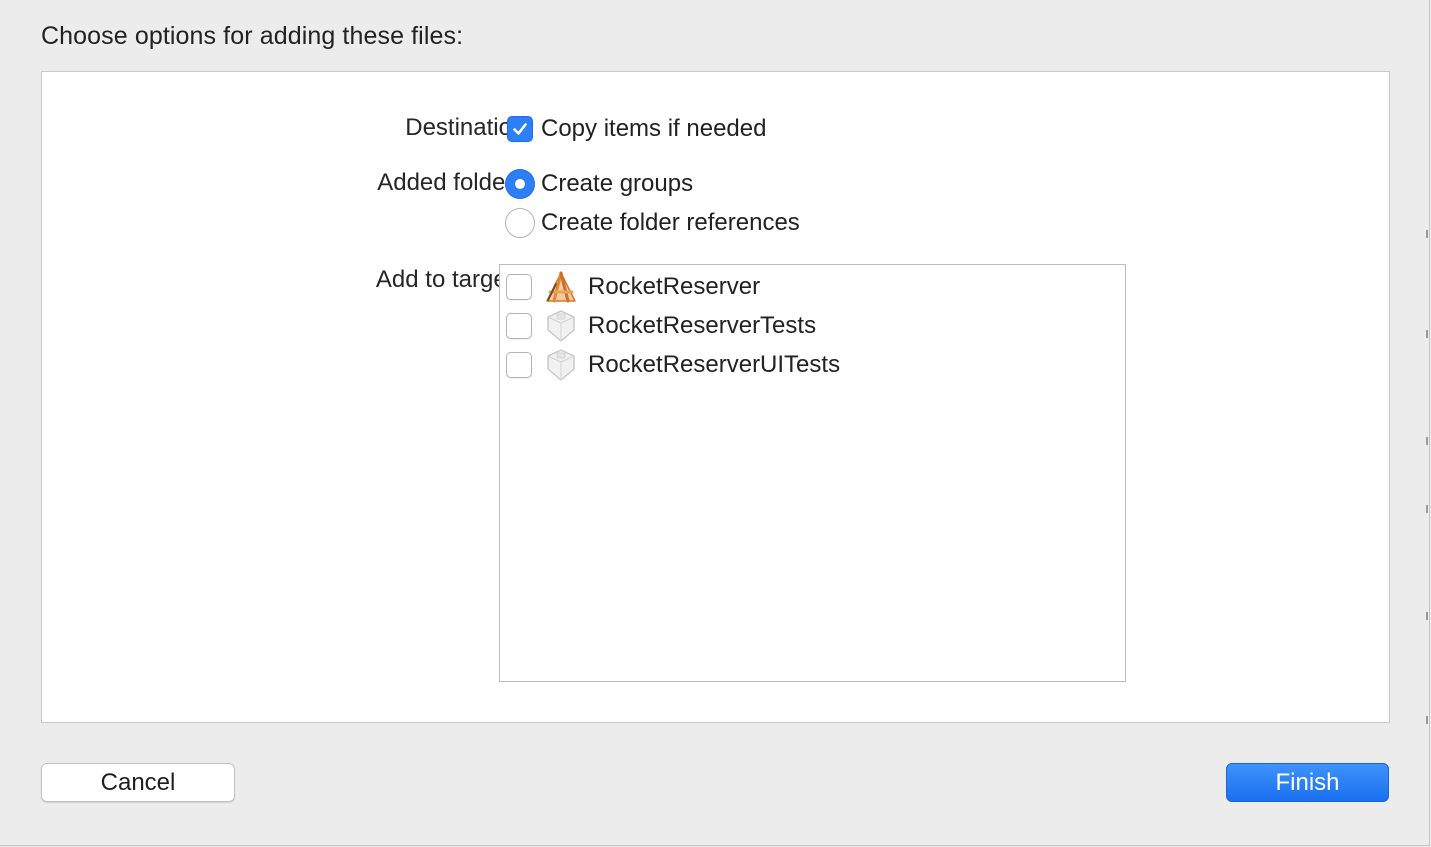  What do you see at coordinates (1307, 782) in the screenshot?
I see `finish-button: Finish` at bounding box center [1307, 782].